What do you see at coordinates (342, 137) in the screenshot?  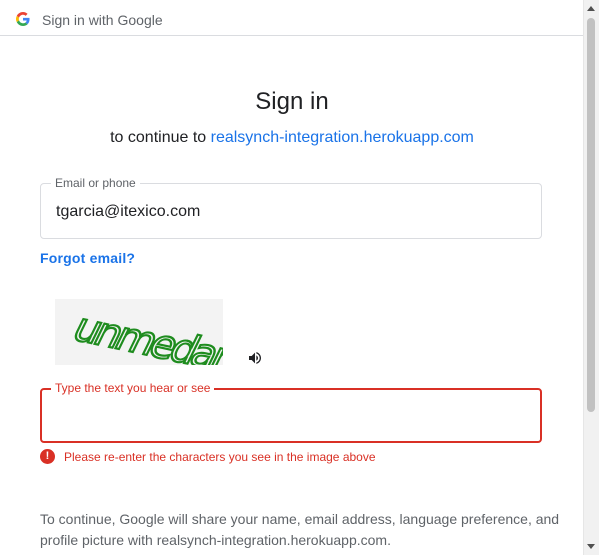 I see `app-link: realsynch-integration.herokuapp.com` at bounding box center [342, 137].